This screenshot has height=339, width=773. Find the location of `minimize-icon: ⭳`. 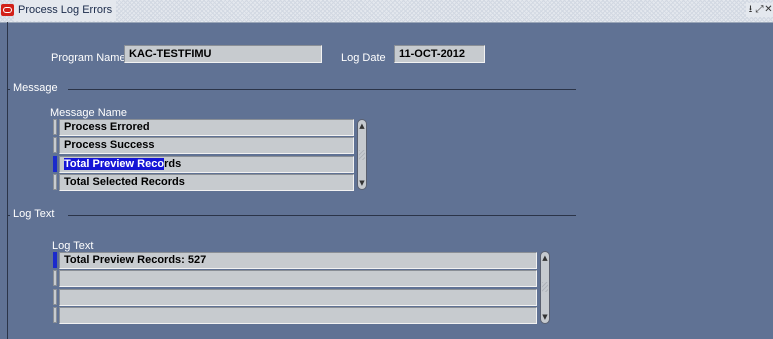

minimize-icon: ⭳ is located at coordinates (750, 10).